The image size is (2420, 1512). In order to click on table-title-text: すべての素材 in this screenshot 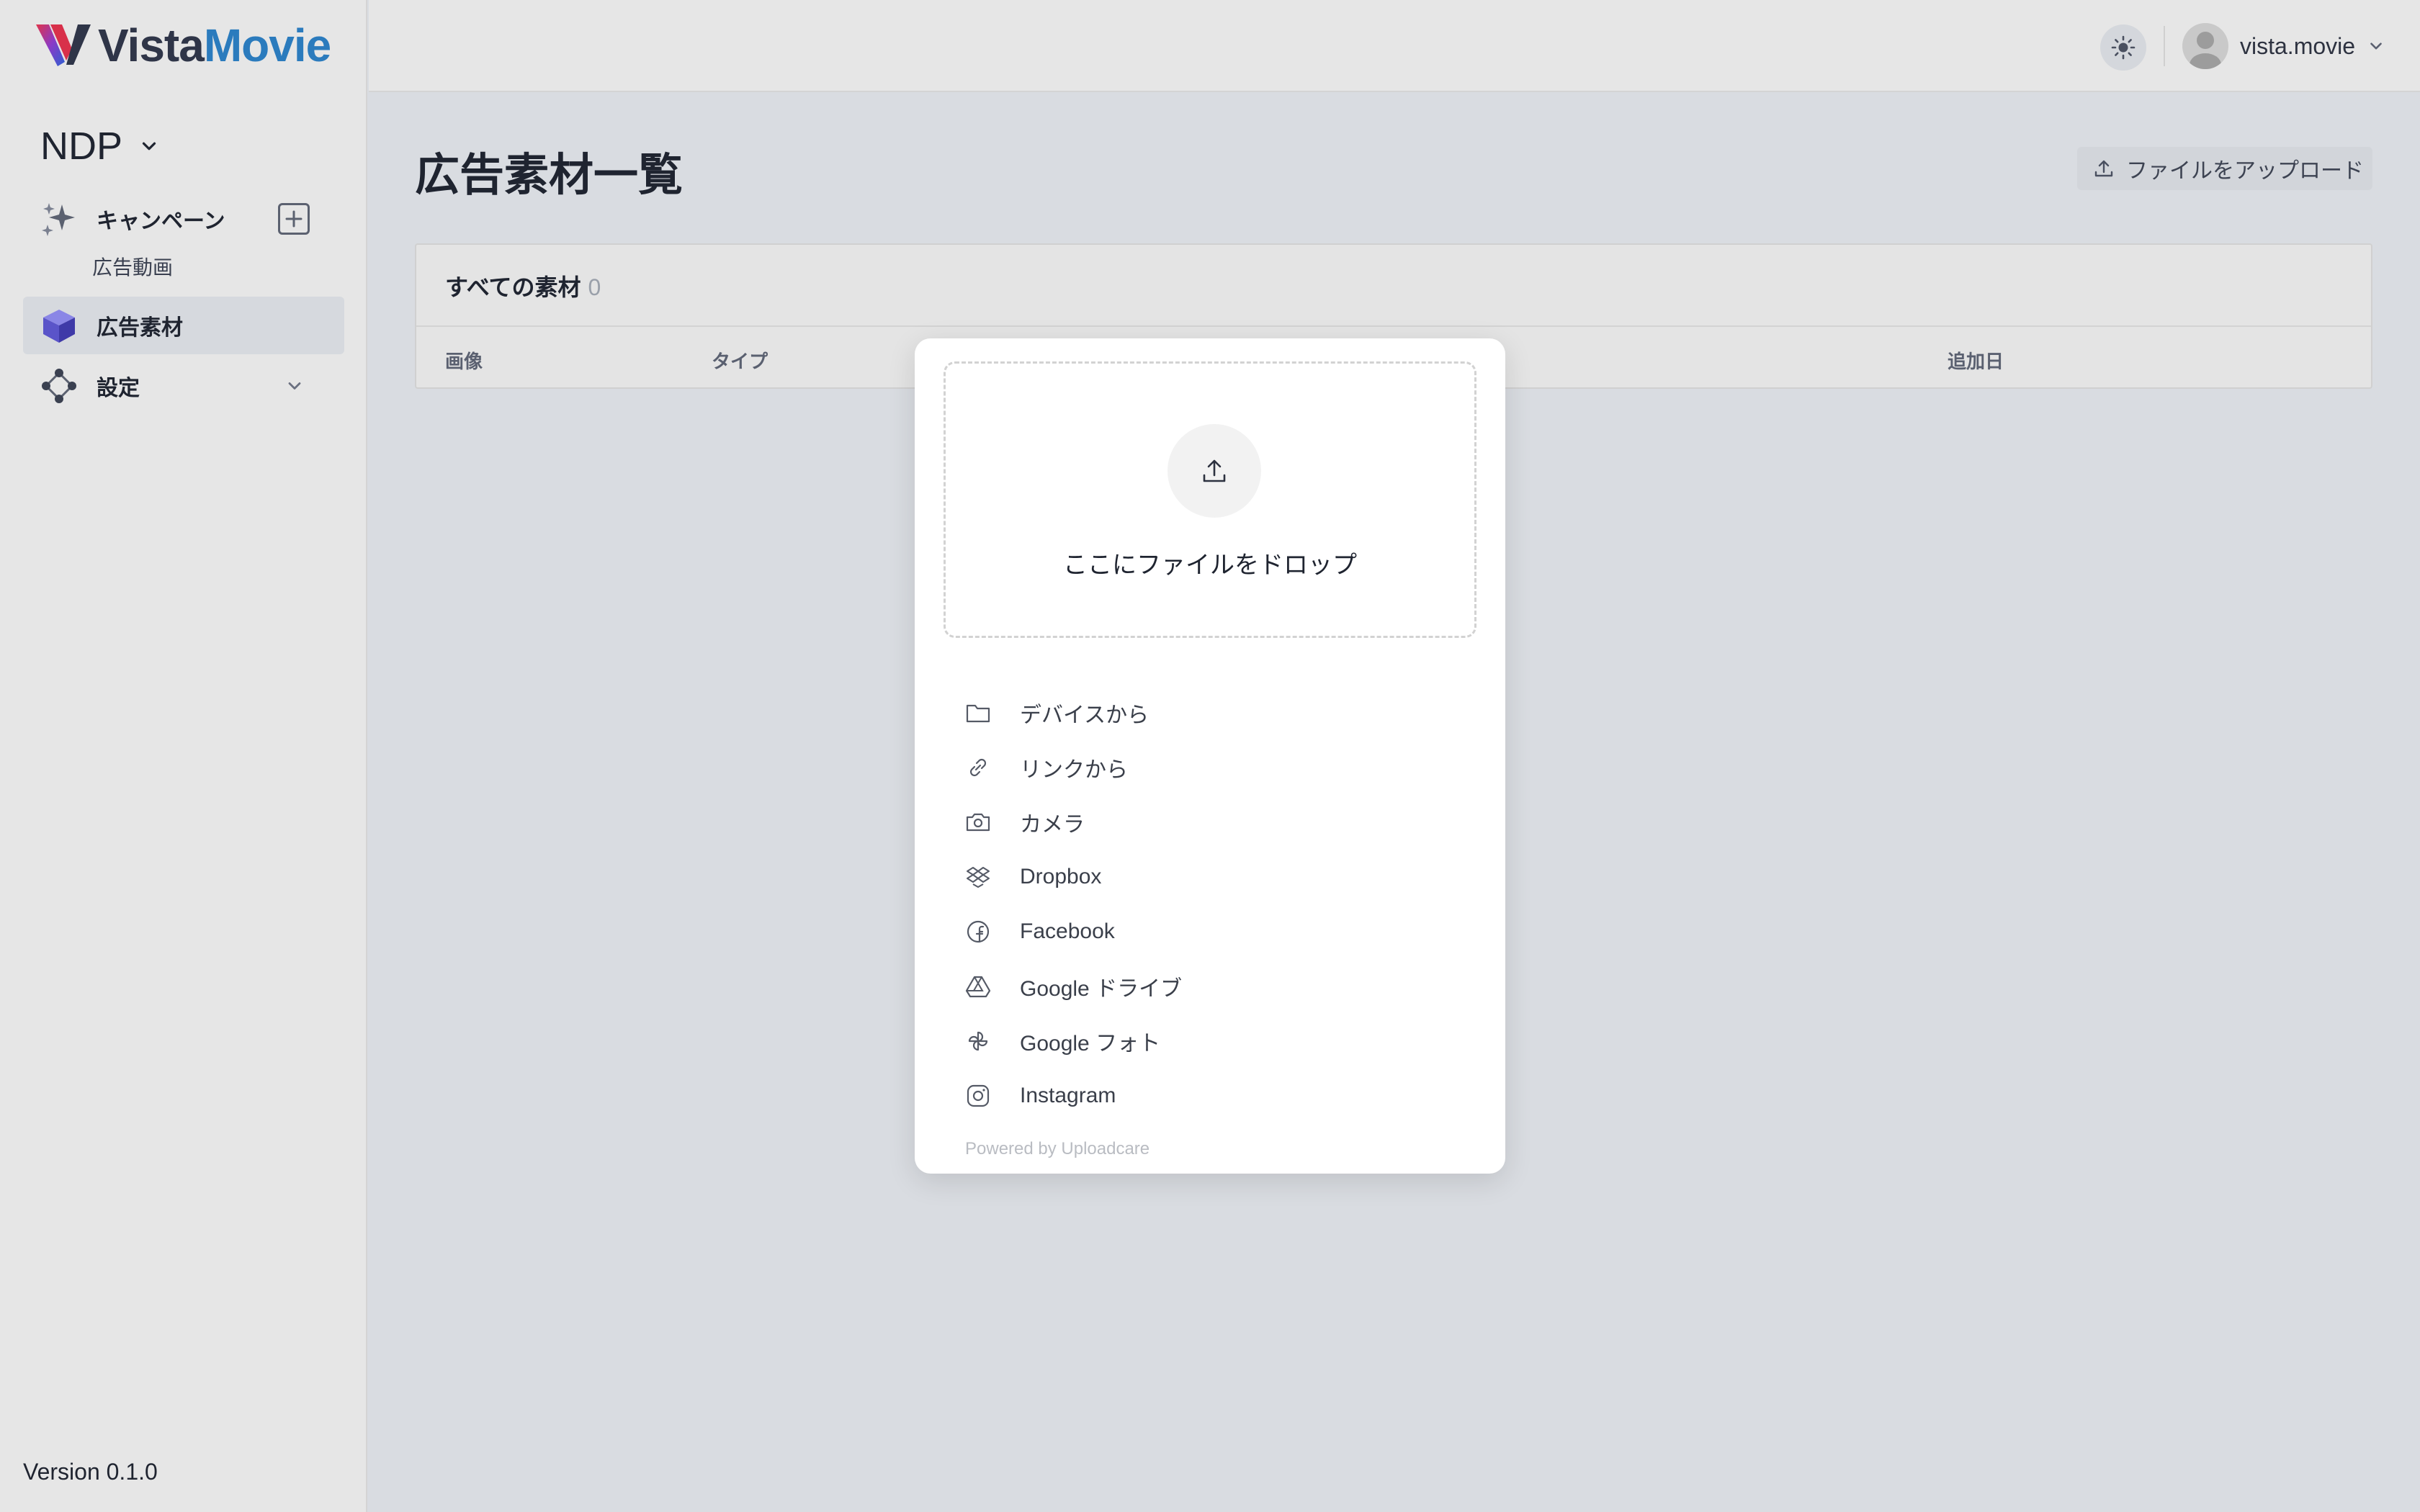, I will do `click(513, 287)`.